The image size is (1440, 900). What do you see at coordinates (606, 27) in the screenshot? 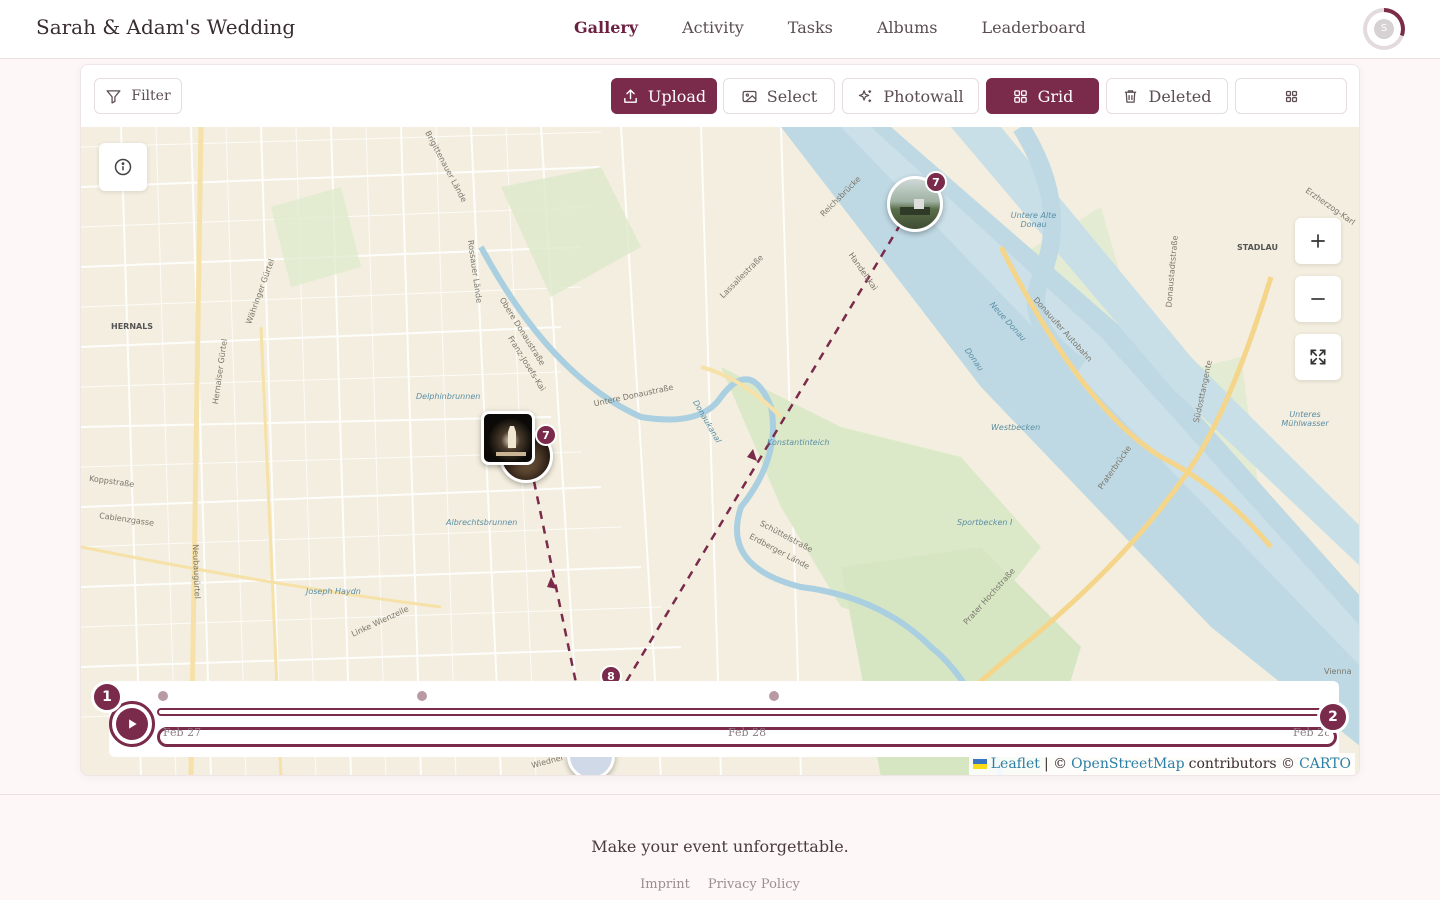
I see `nav-gallery: Gallery` at bounding box center [606, 27].